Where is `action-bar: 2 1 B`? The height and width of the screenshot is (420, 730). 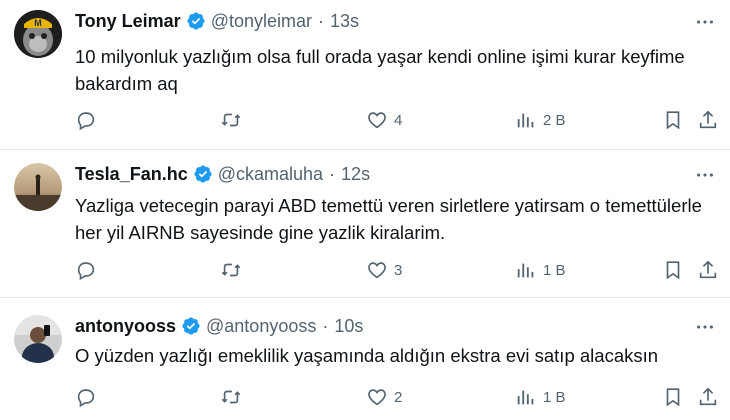 action-bar: 2 1 B is located at coordinates (397, 397).